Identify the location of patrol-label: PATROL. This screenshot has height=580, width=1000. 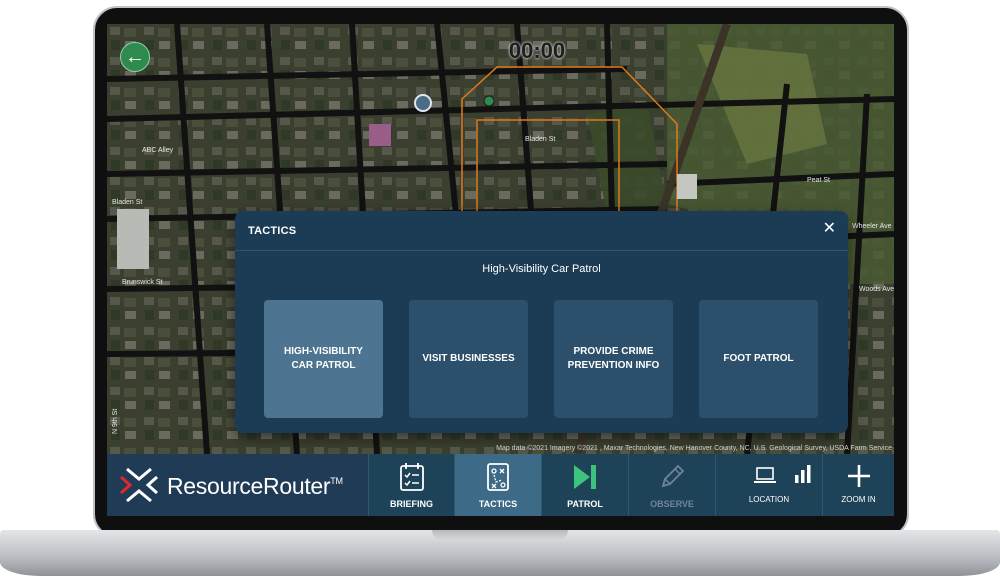
(585, 504).